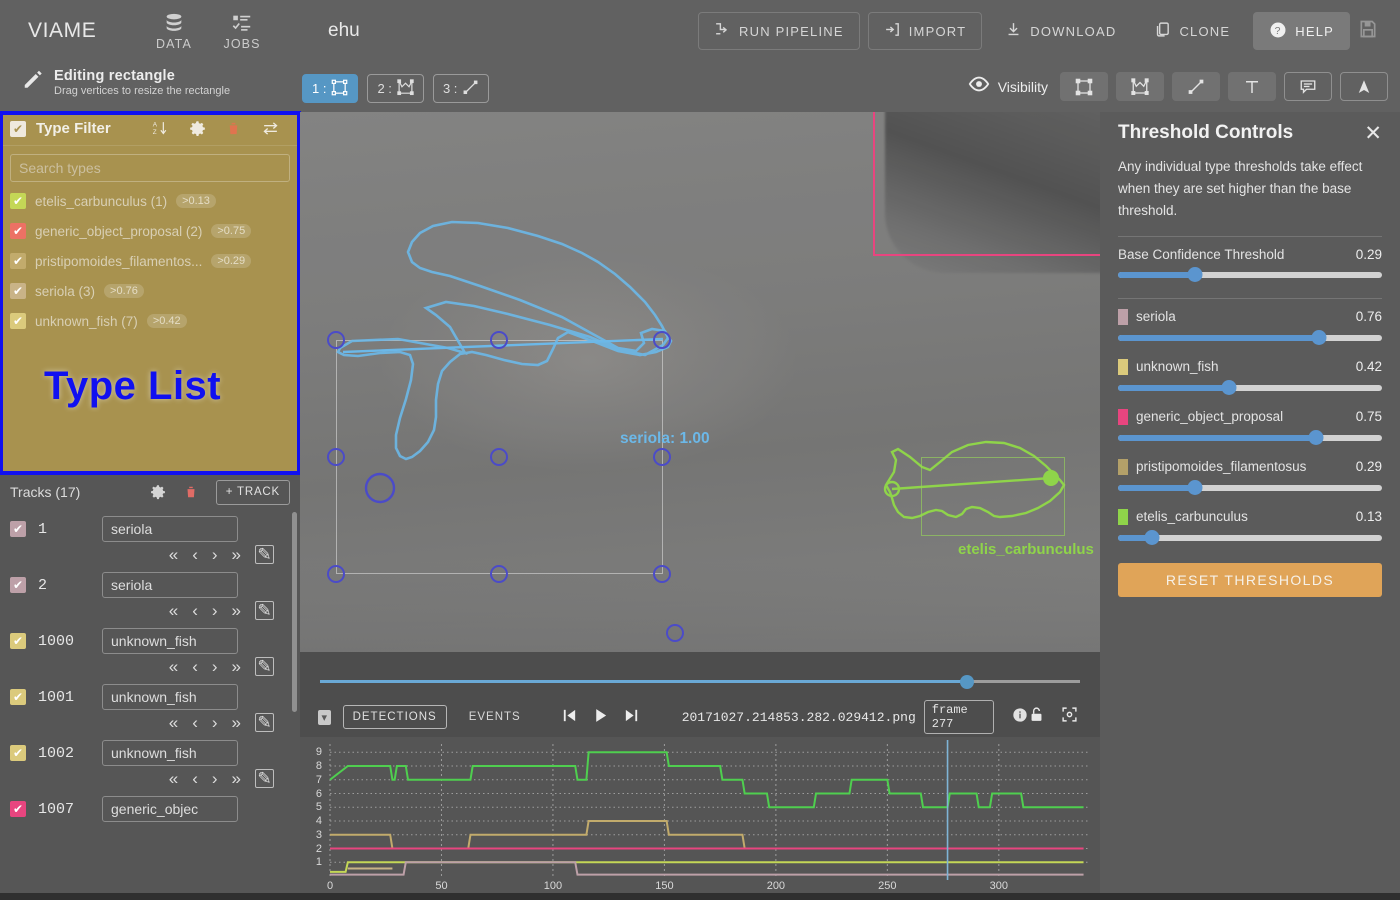 This screenshot has width=1400, height=900. What do you see at coordinates (1368, 31) in the screenshot?
I see `save-icon` at bounding box center [1368, 31].